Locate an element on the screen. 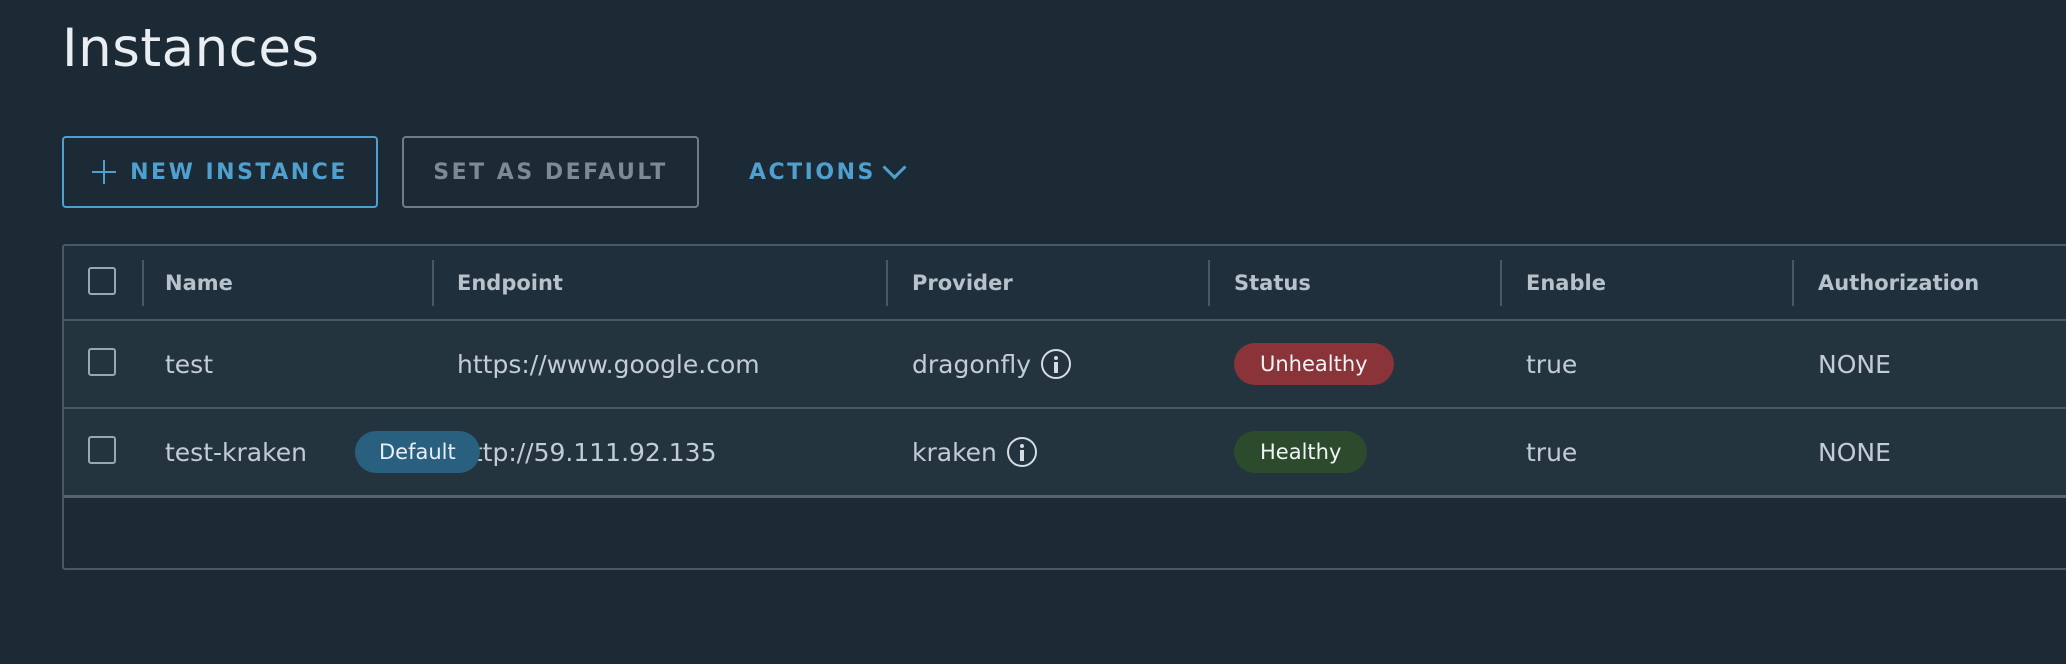  status-badge: Healthy is located at coordinates (1301, 452).